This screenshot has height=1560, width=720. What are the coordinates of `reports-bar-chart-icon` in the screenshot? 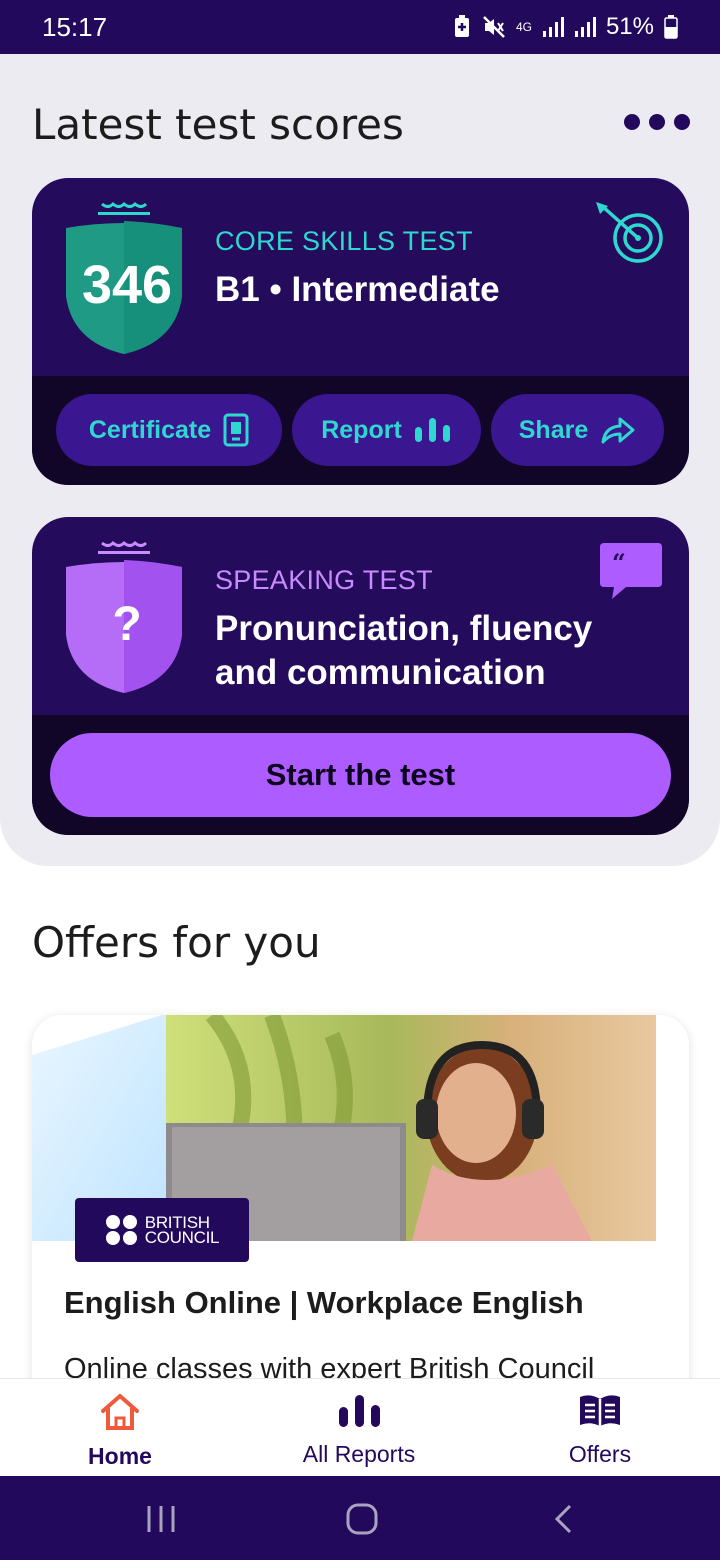 It's located at (359, 1411).